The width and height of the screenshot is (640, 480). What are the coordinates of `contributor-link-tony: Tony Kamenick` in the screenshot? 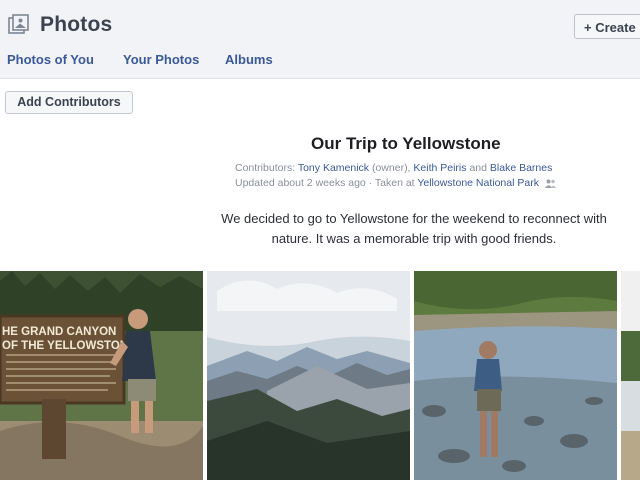 It's located at (333, 168).